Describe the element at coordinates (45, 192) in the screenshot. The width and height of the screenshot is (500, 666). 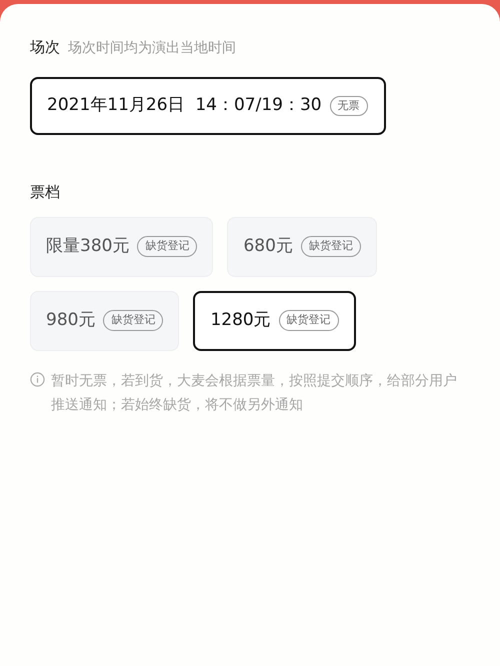
I see `section-title: 票档` at that location.